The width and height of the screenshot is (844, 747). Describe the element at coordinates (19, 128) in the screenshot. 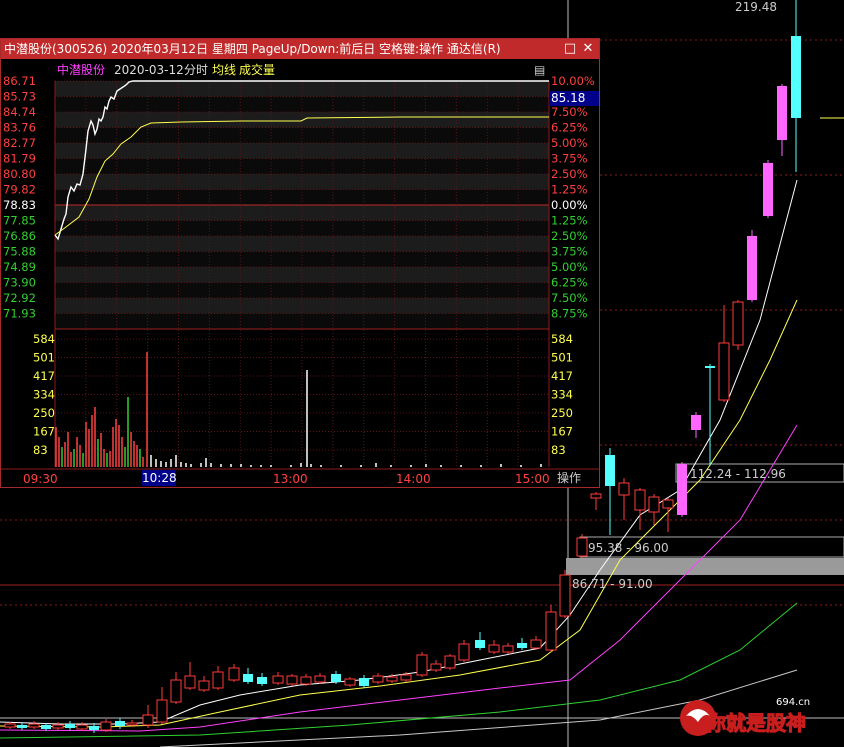

I see `price-axis-label: 83.76` at that location.